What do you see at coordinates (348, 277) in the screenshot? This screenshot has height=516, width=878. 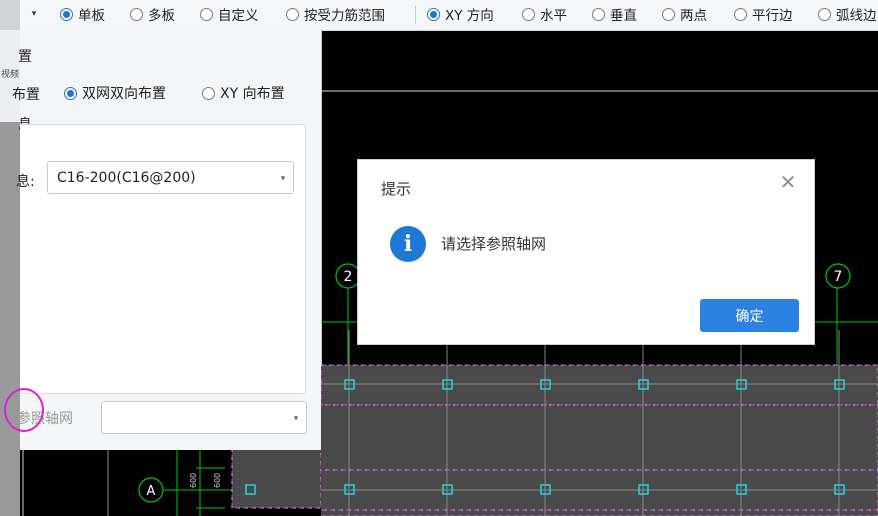 I see `axis-label-2: 2` at bounding box center [348, 277].